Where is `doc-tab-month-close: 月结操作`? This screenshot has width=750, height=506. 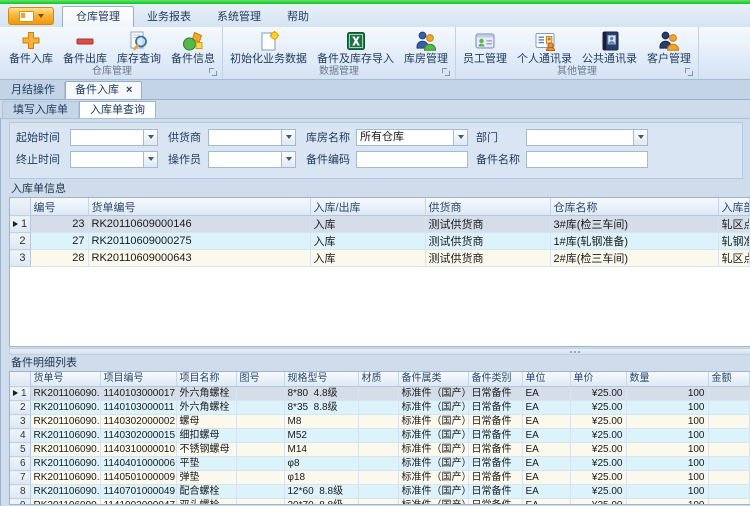 doc-tab-month-close: 月结操作 is located at coordinates (33, 90).